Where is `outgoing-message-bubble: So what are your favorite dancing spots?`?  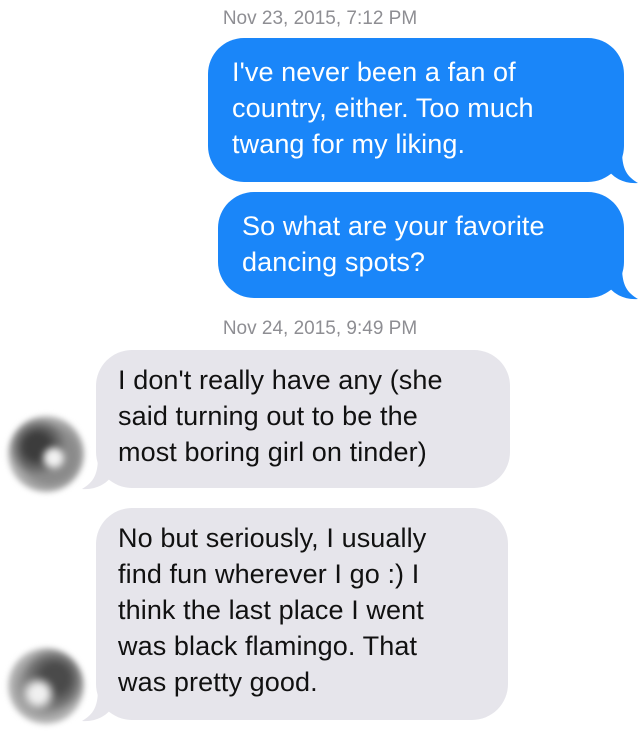
outgoing-message-bubble: So what are your favorite dancing spots? is located at coordinates (421, 245).